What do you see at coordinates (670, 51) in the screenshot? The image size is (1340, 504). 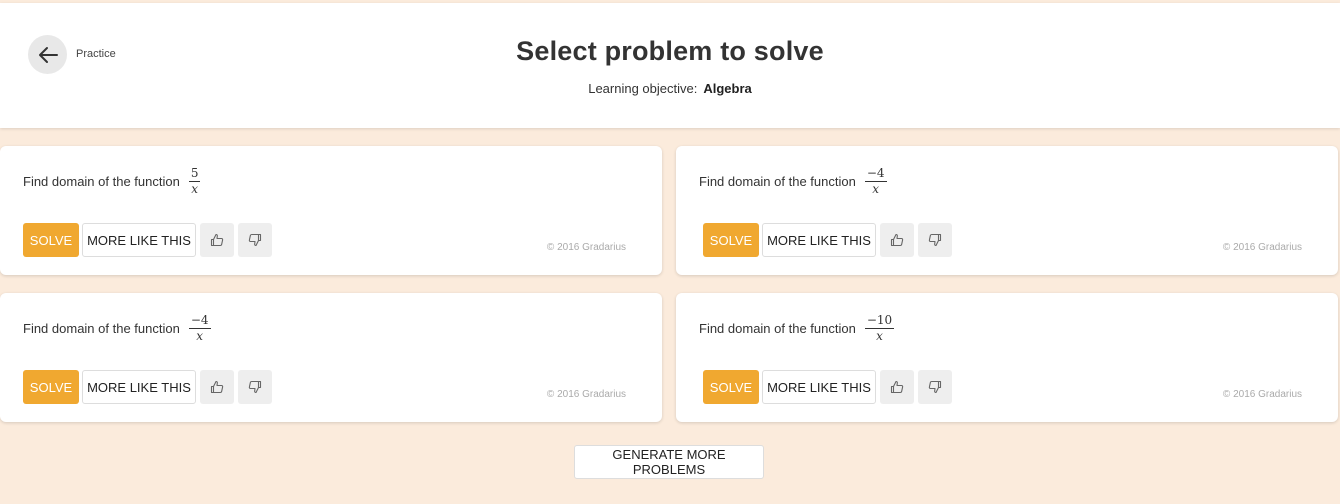 I see `page-title: Select problem to solve` at bounding box center [670, 51].